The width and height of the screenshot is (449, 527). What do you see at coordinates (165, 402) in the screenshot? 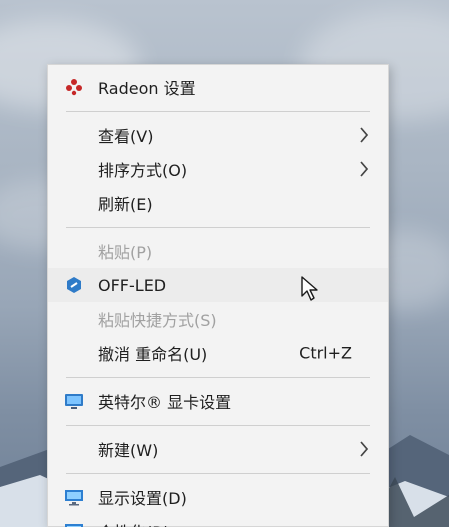
I see `menu-item-label: 英特尔® 显卡设置` at bounding box center [165, 402].